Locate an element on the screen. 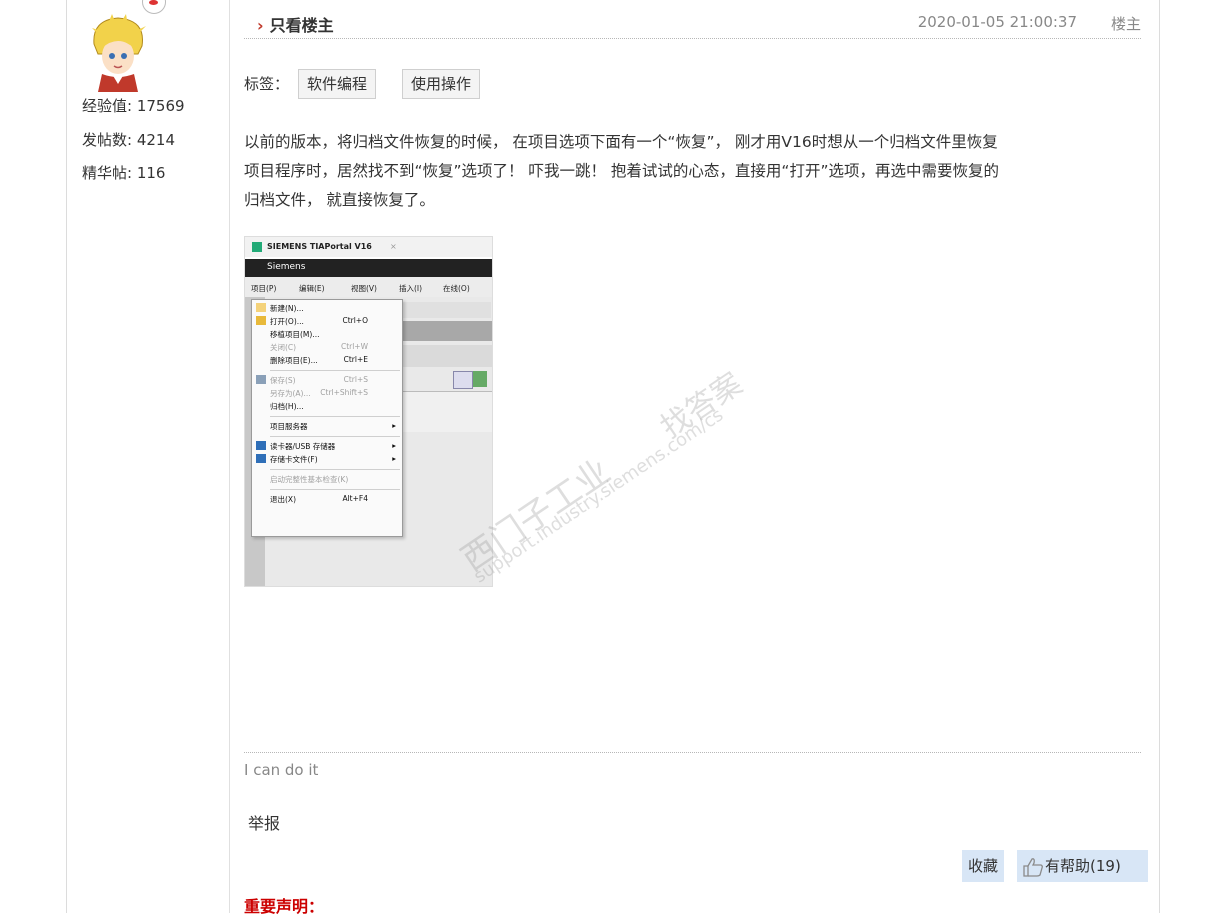 Image resolution: width=1226 pixels, height=917 pixels. helpful-label: 有帮助(19) is located at coordinates (1083, 866).